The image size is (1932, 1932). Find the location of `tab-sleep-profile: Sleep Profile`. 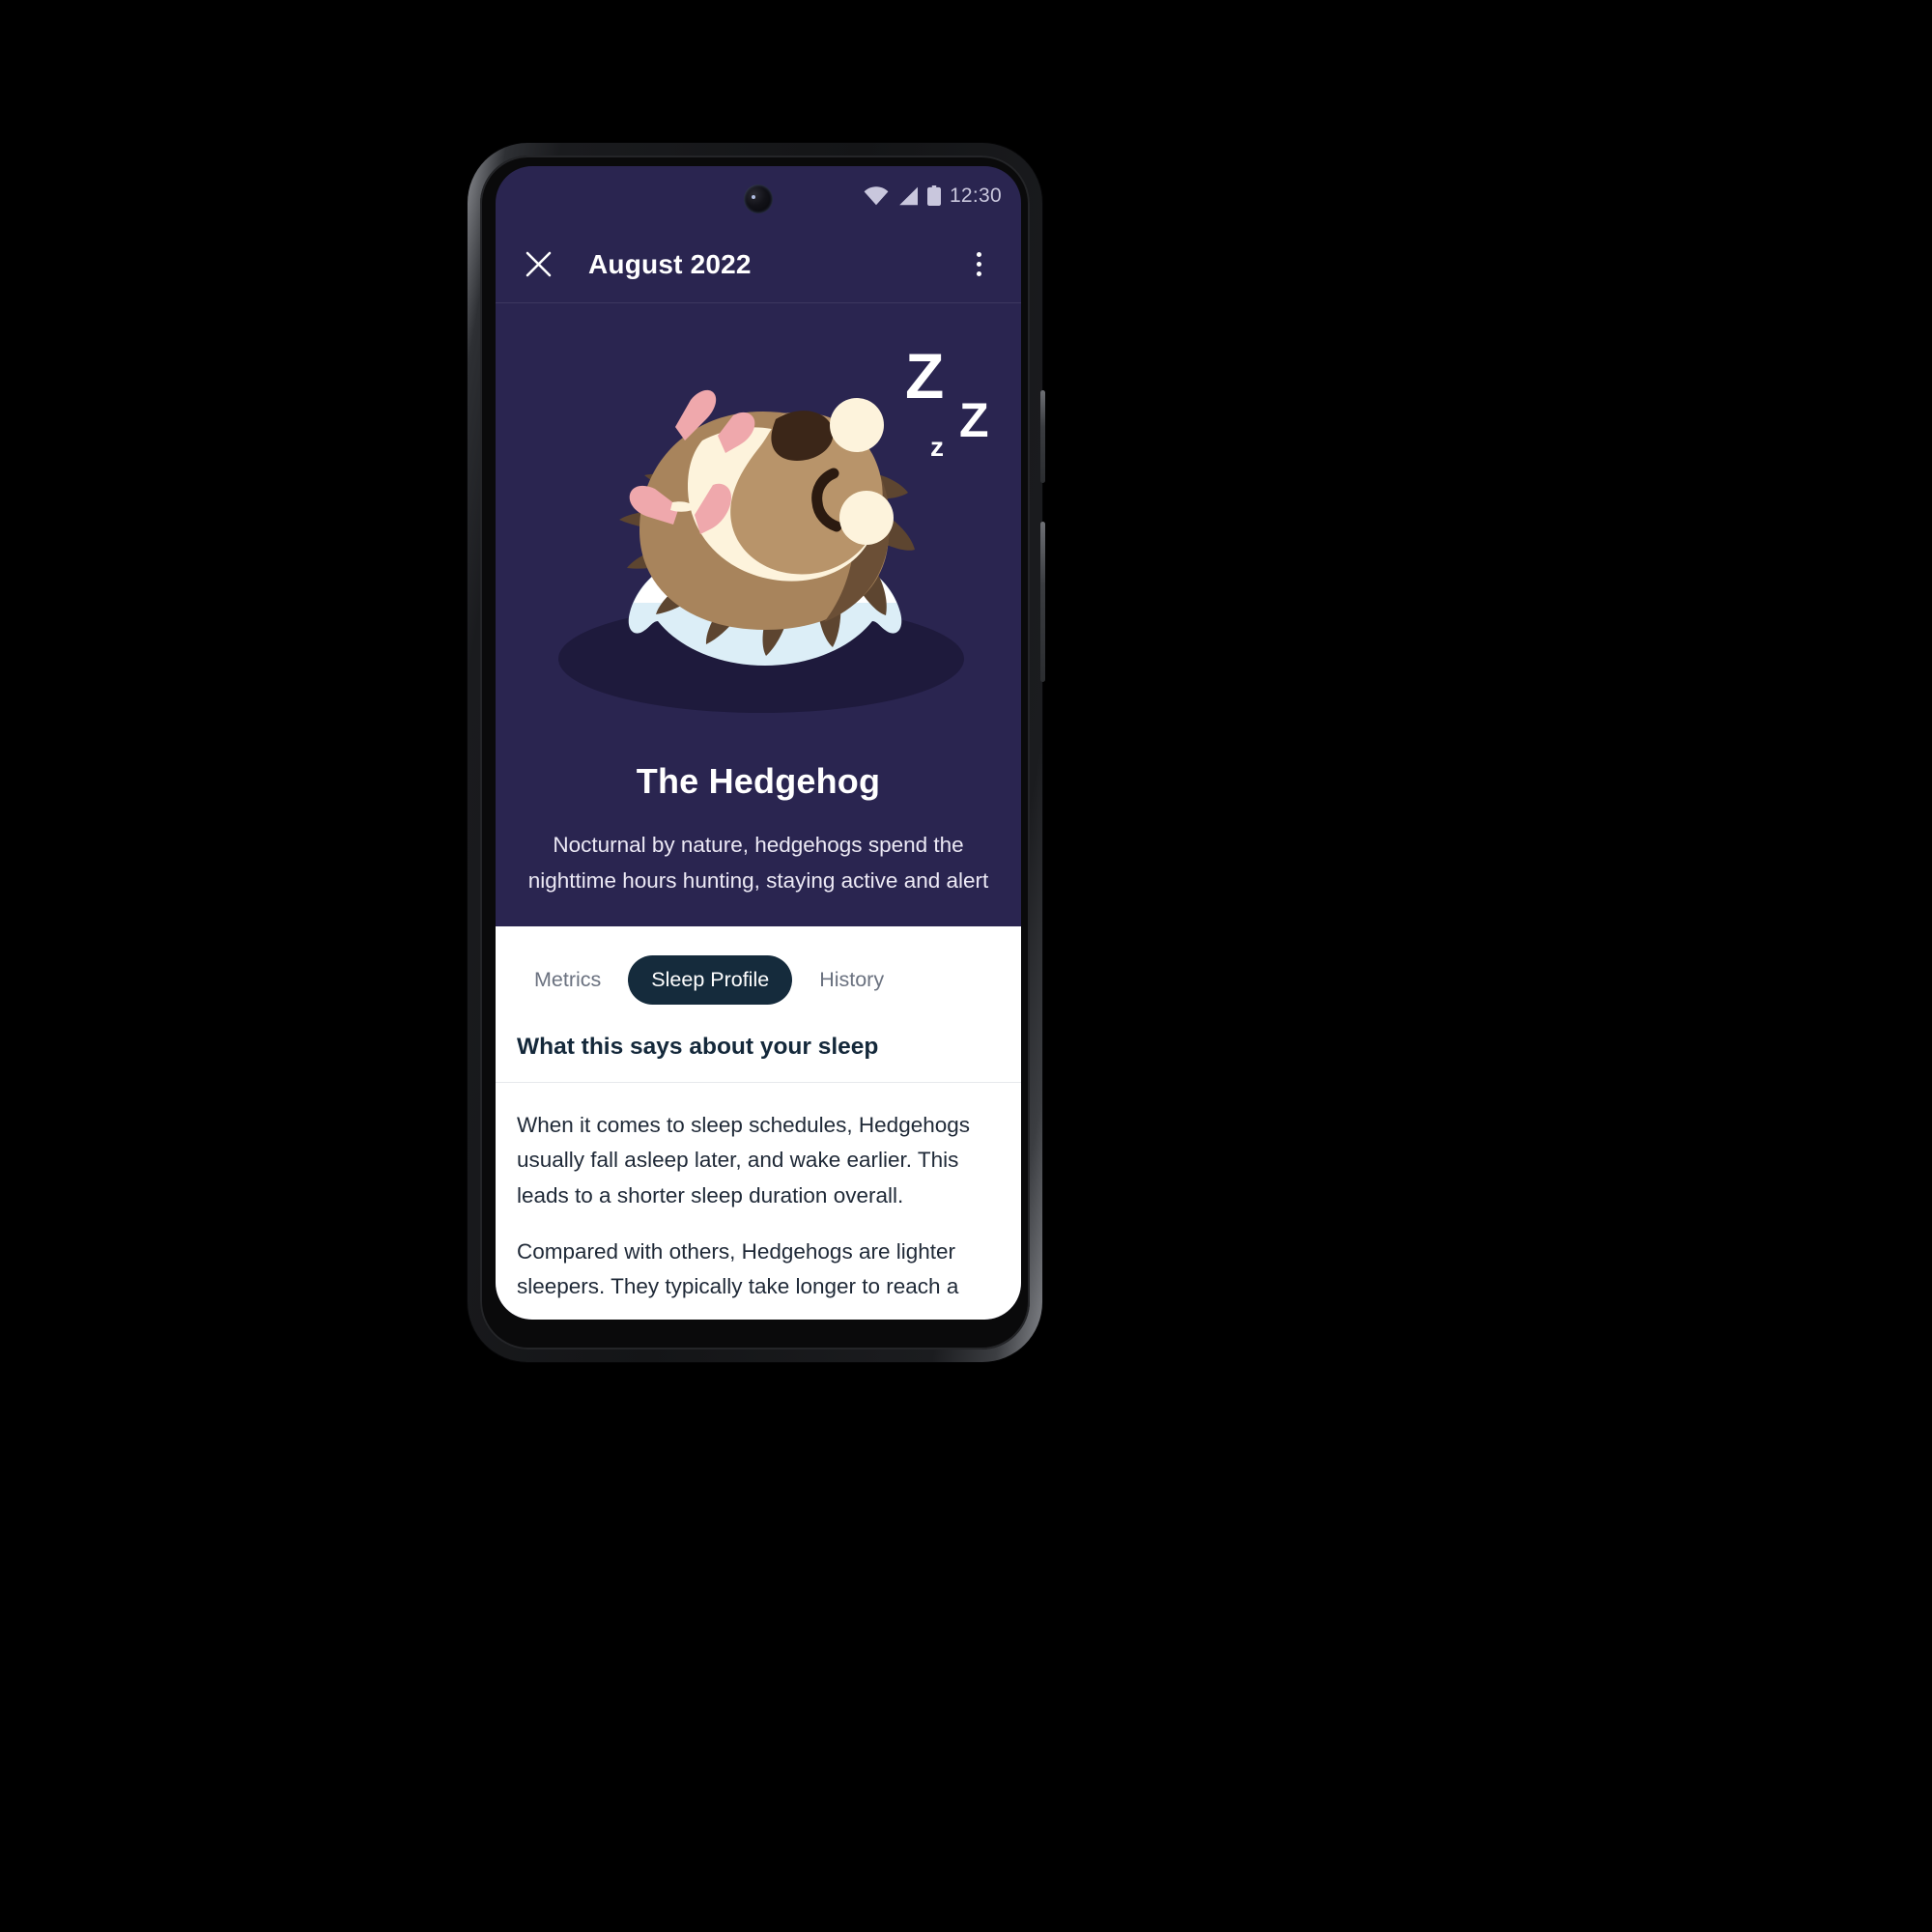

tab-sleep-profile: Sleep Profile is located at coordinates (710, 979).